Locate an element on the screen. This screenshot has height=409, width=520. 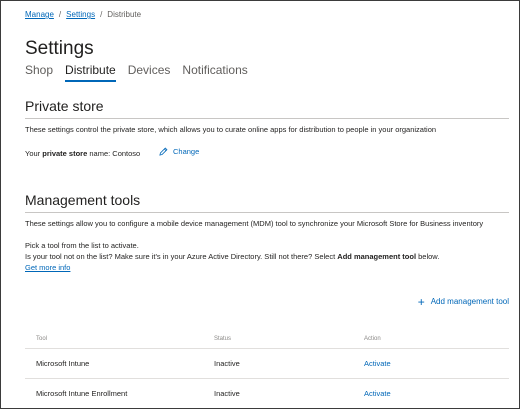
breadcrumb: Manage / Settings / Distribute is located at coordinates (83, 14).